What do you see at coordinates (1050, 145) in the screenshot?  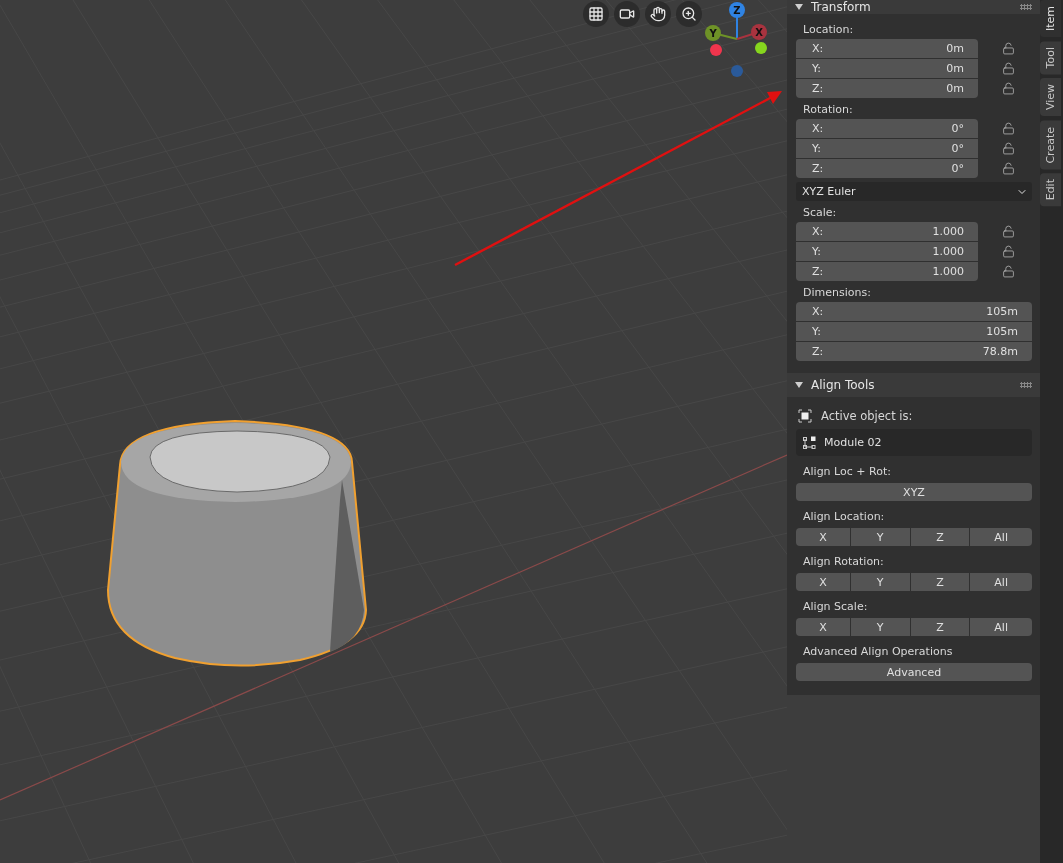 I see `sidebar-tab: Create` at bounding box center [1050, 145].